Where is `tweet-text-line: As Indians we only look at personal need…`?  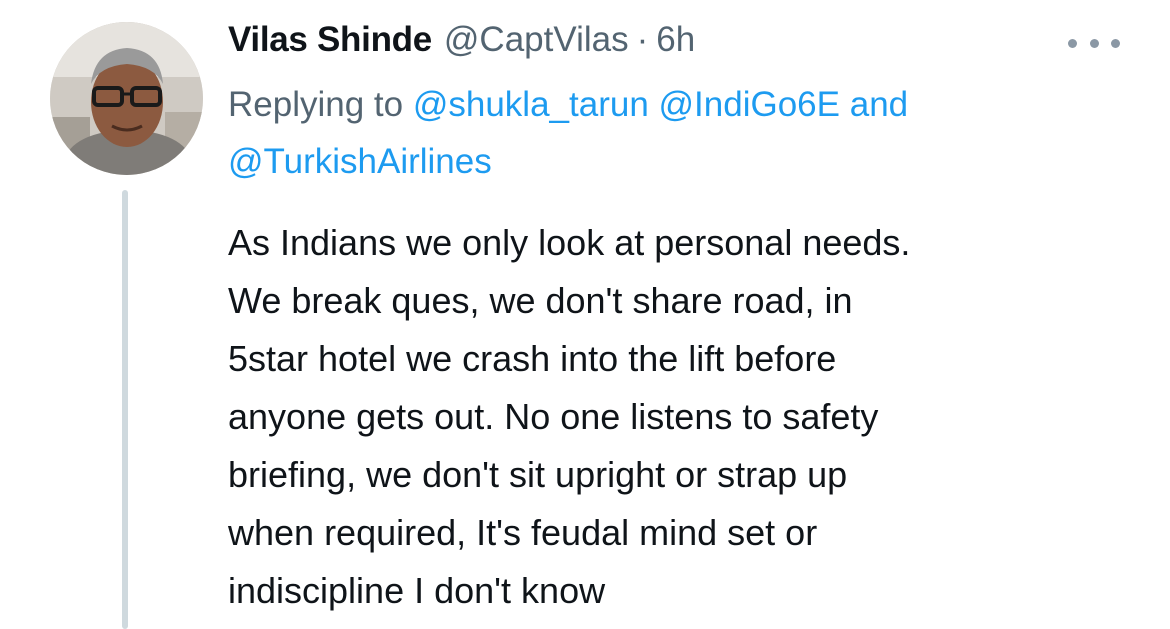
tweet-text-line: As Indians we only look at personal need… is located at coordinates (569, 242).